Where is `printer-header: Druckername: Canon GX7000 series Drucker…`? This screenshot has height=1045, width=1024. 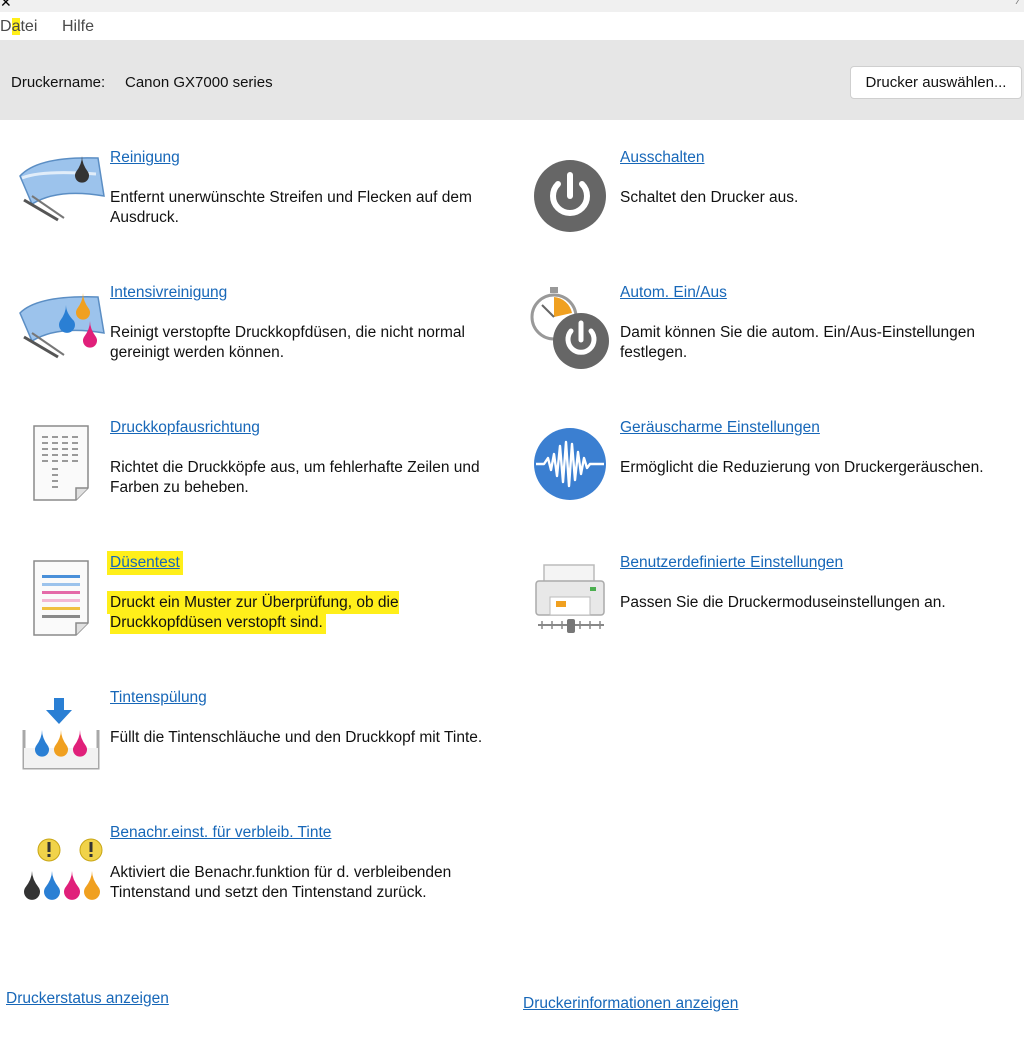
printer-header: Druckername: Canon GX7000 series Drucker… is located at coordinates (512, 80).